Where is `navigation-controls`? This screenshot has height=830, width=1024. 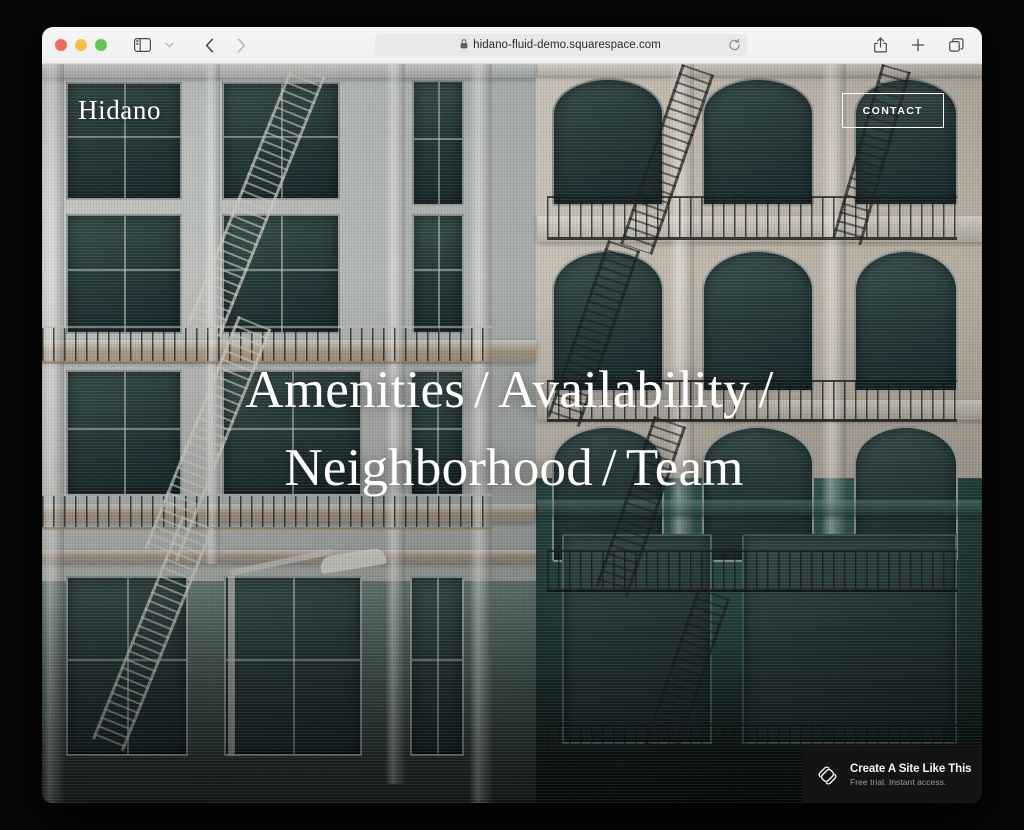
navigation-controls is located at coordinates (225, 45).